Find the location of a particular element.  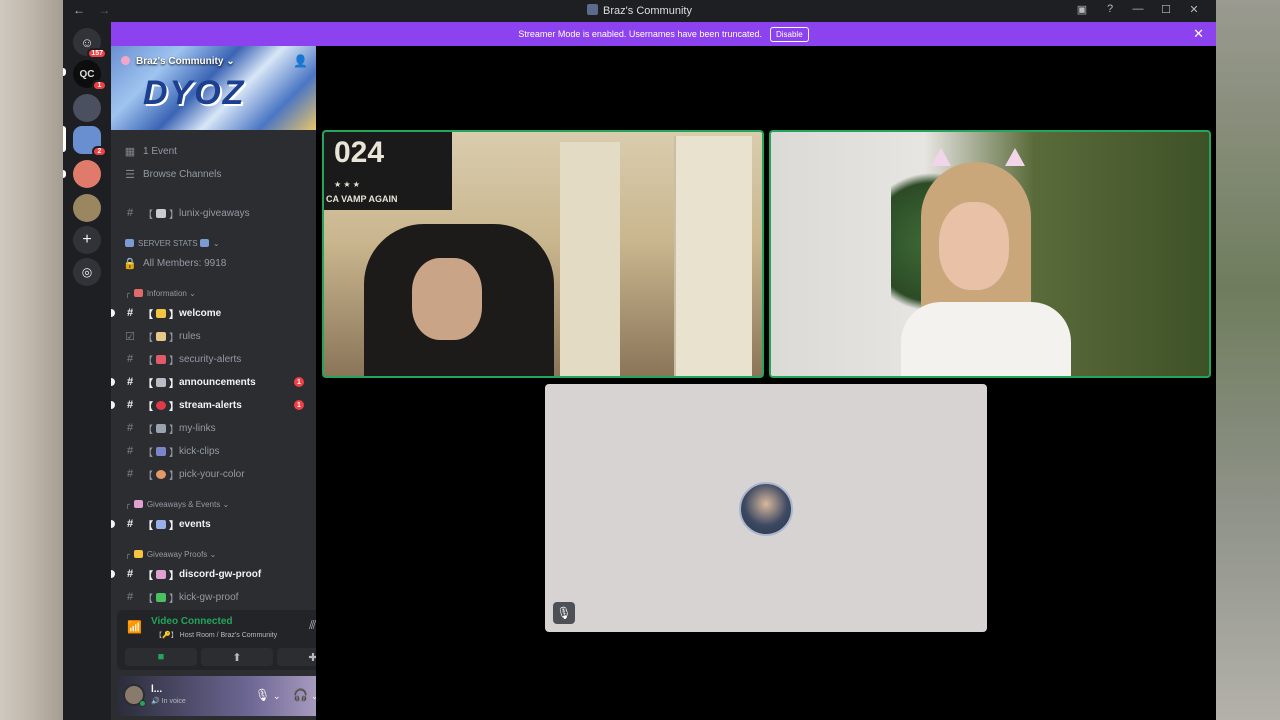

minimize-button: — is located at coordinates (1138, 9).